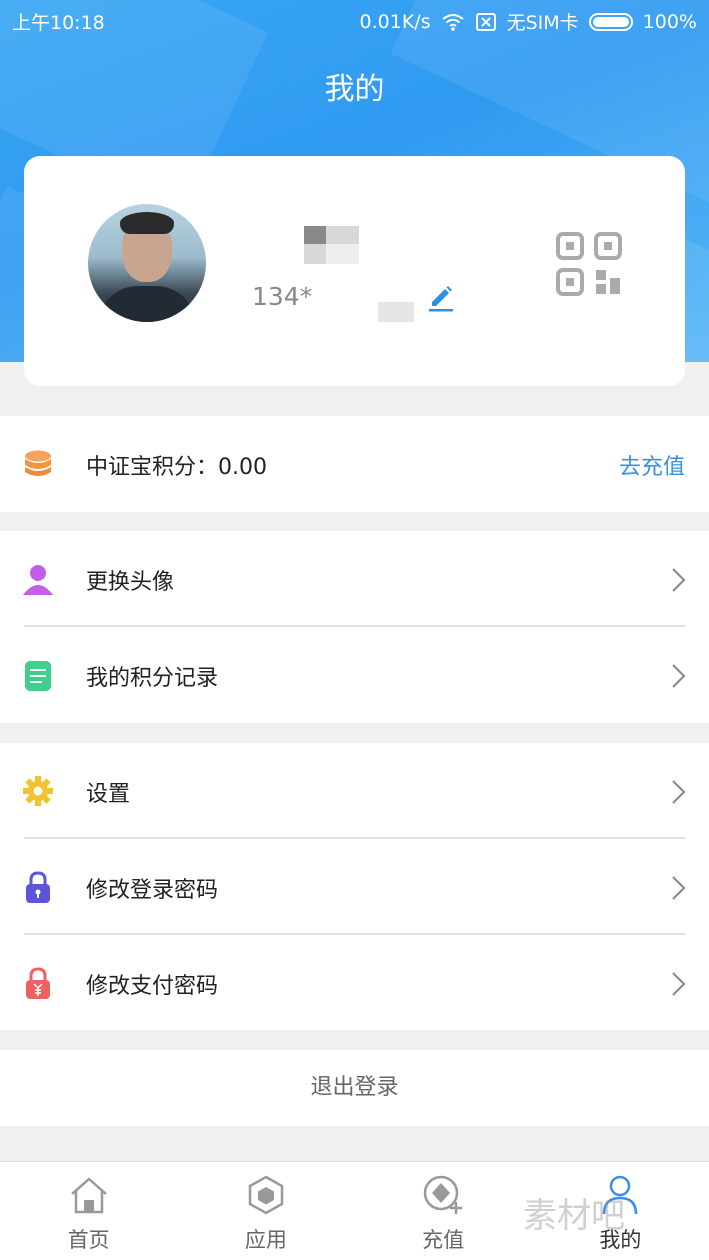  What do you see at coordinates (38, 983) in the screenshot?
I see `payment-lock-icon` at bounding box center [38, 983].